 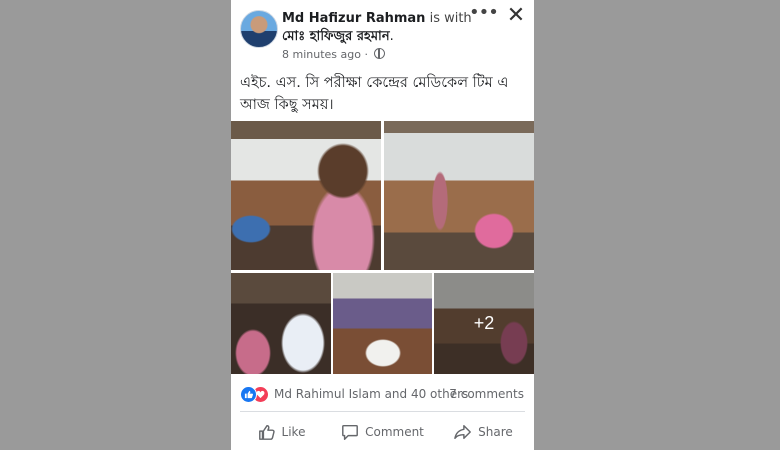 What do you see at coordinates (259, 29) in the screenshot?
I see `author-avatar` at bounding box center [259, 29].